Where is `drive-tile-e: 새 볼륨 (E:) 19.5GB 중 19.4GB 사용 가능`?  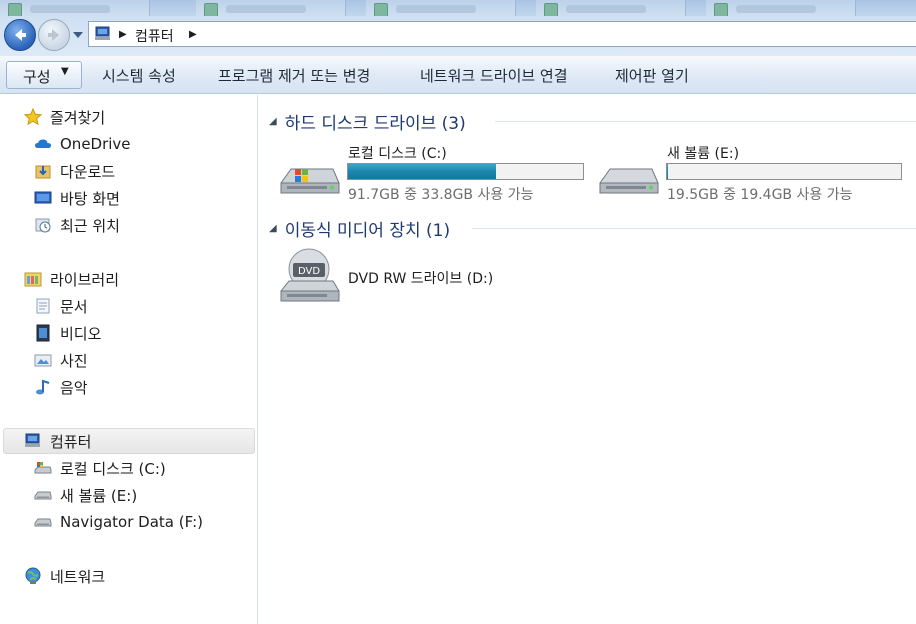 drive-tile-e: 새 볼륨 (E:) 19.5GB 중 19.4GB 사용 가능 is located at coordinates (753, 171).